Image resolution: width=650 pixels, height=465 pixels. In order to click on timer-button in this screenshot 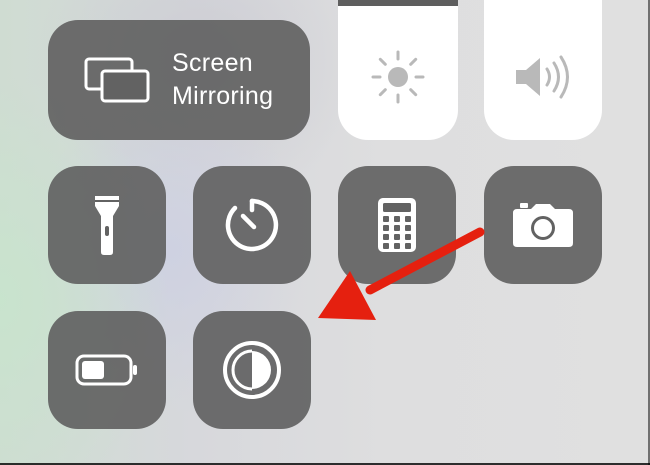, I will do `click(252, 225)`.